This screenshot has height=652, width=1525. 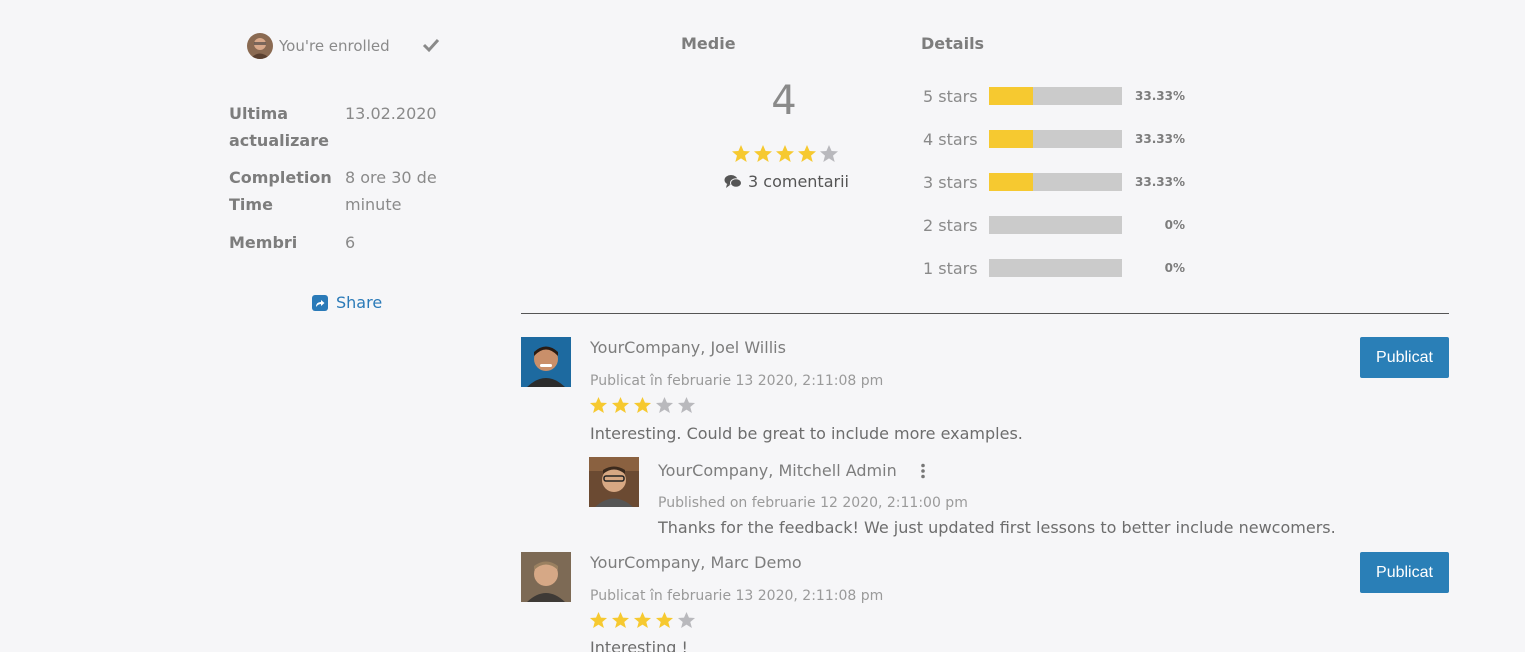 I want to click on rating-row: 1 stars 0%, so click(x=1054, y=268).